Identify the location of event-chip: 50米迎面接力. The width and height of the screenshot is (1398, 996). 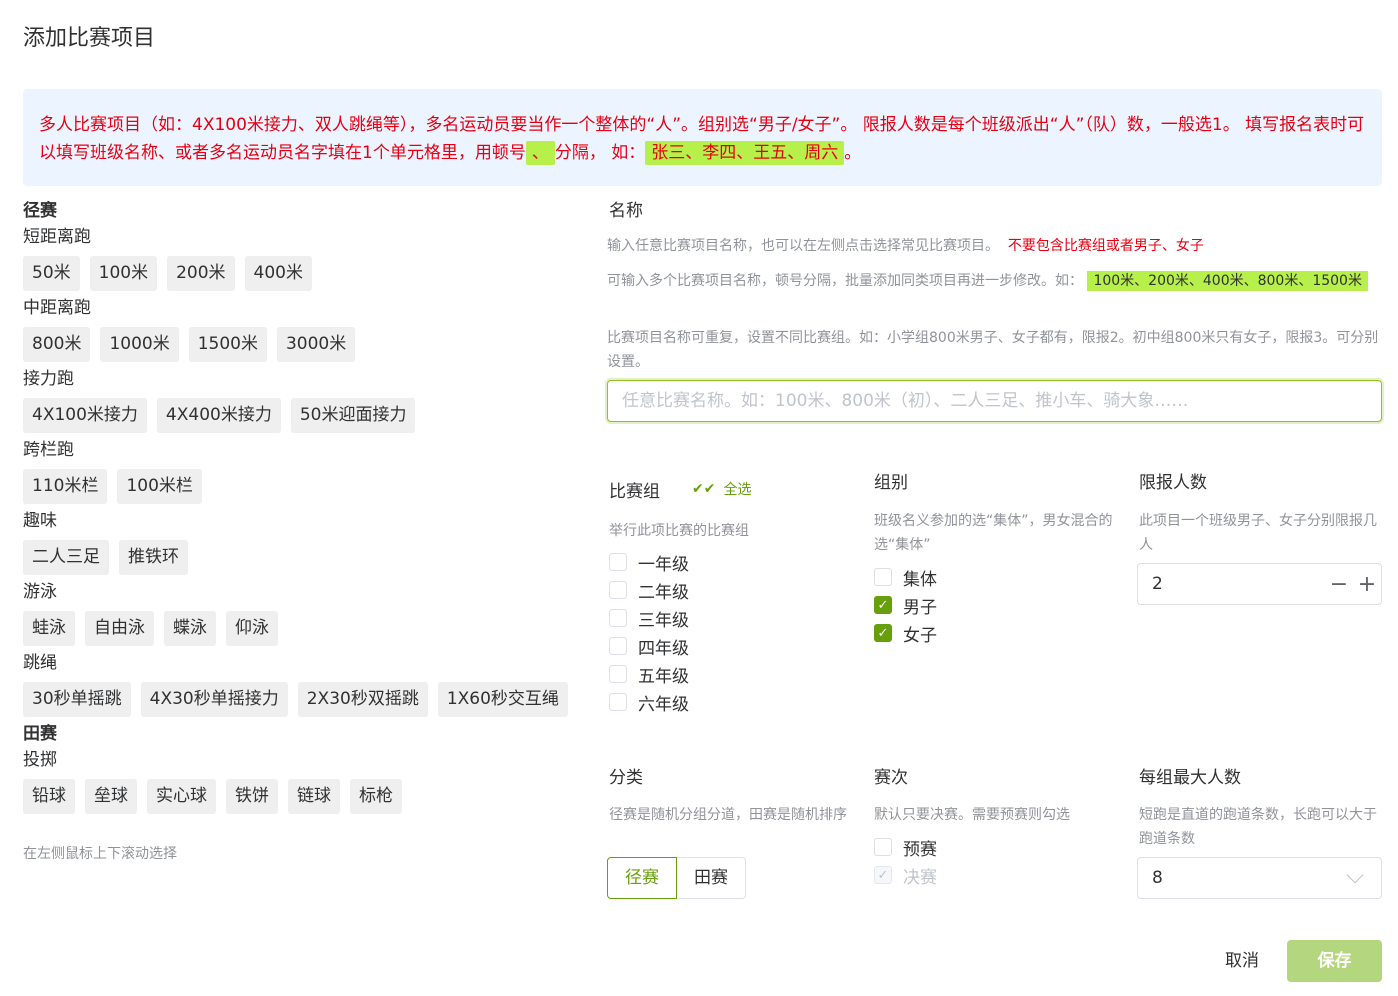
(353, 415).